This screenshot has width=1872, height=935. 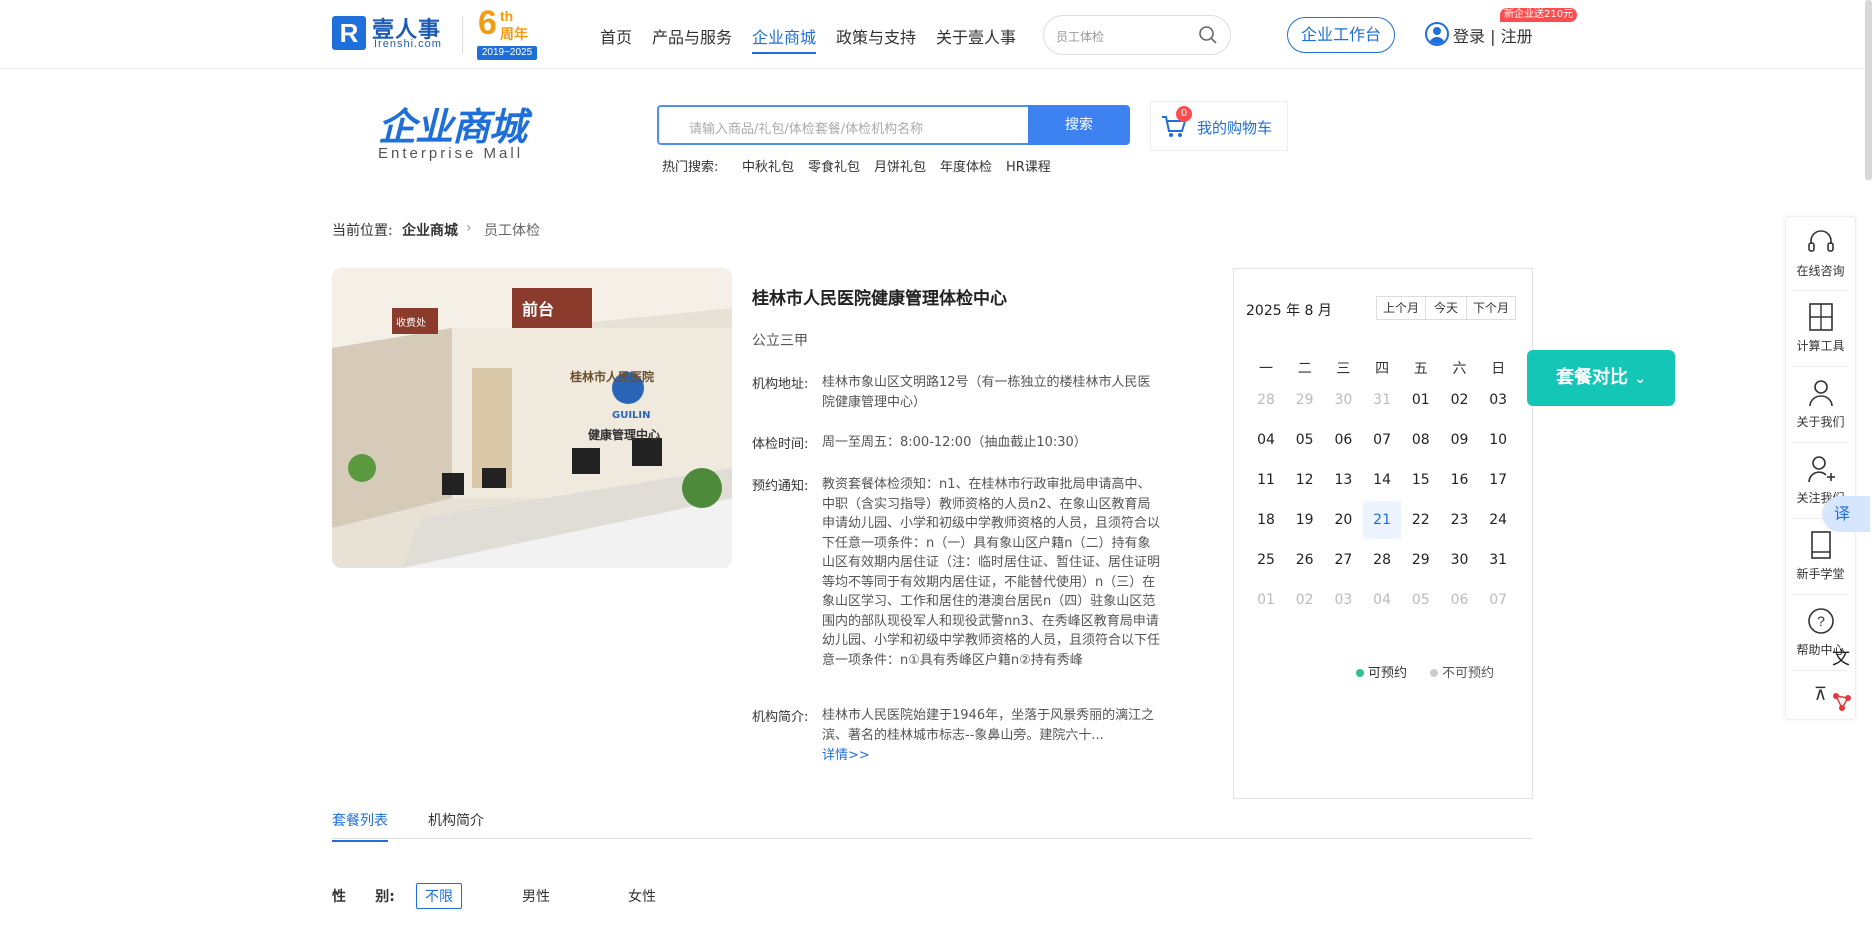 What do you see at coordinates (780, 444) in the screenshot?
I see `hours-label: 体检时间:` at bounding box center [780, 444].